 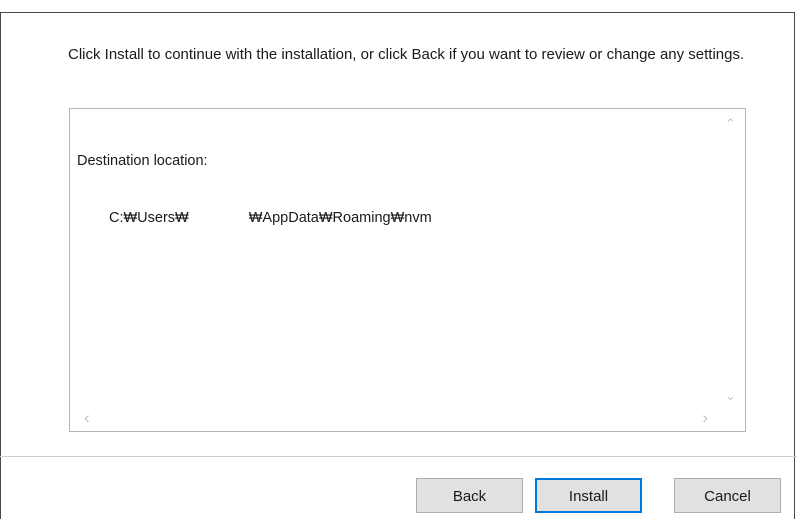 I want to click on memo-path-row: C:₩Users₩ ₩AppData₩Roaming₩nvm, so click(x=396, y=218).